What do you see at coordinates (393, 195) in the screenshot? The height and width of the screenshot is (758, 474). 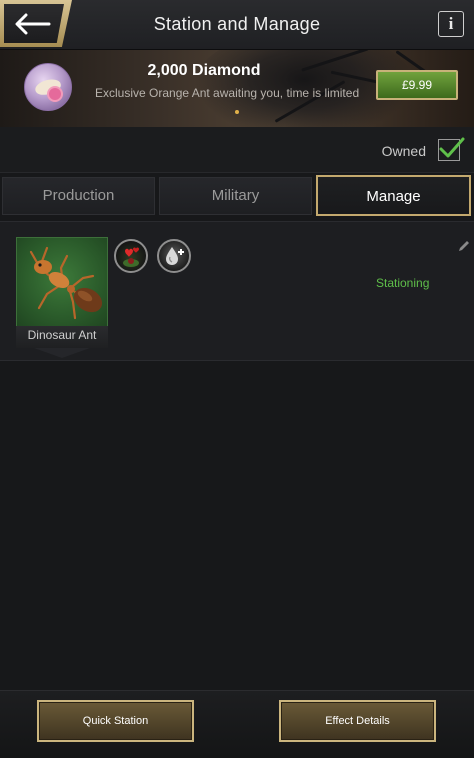 I see `tab-manage: Manage` at bounding box center [393, 195].